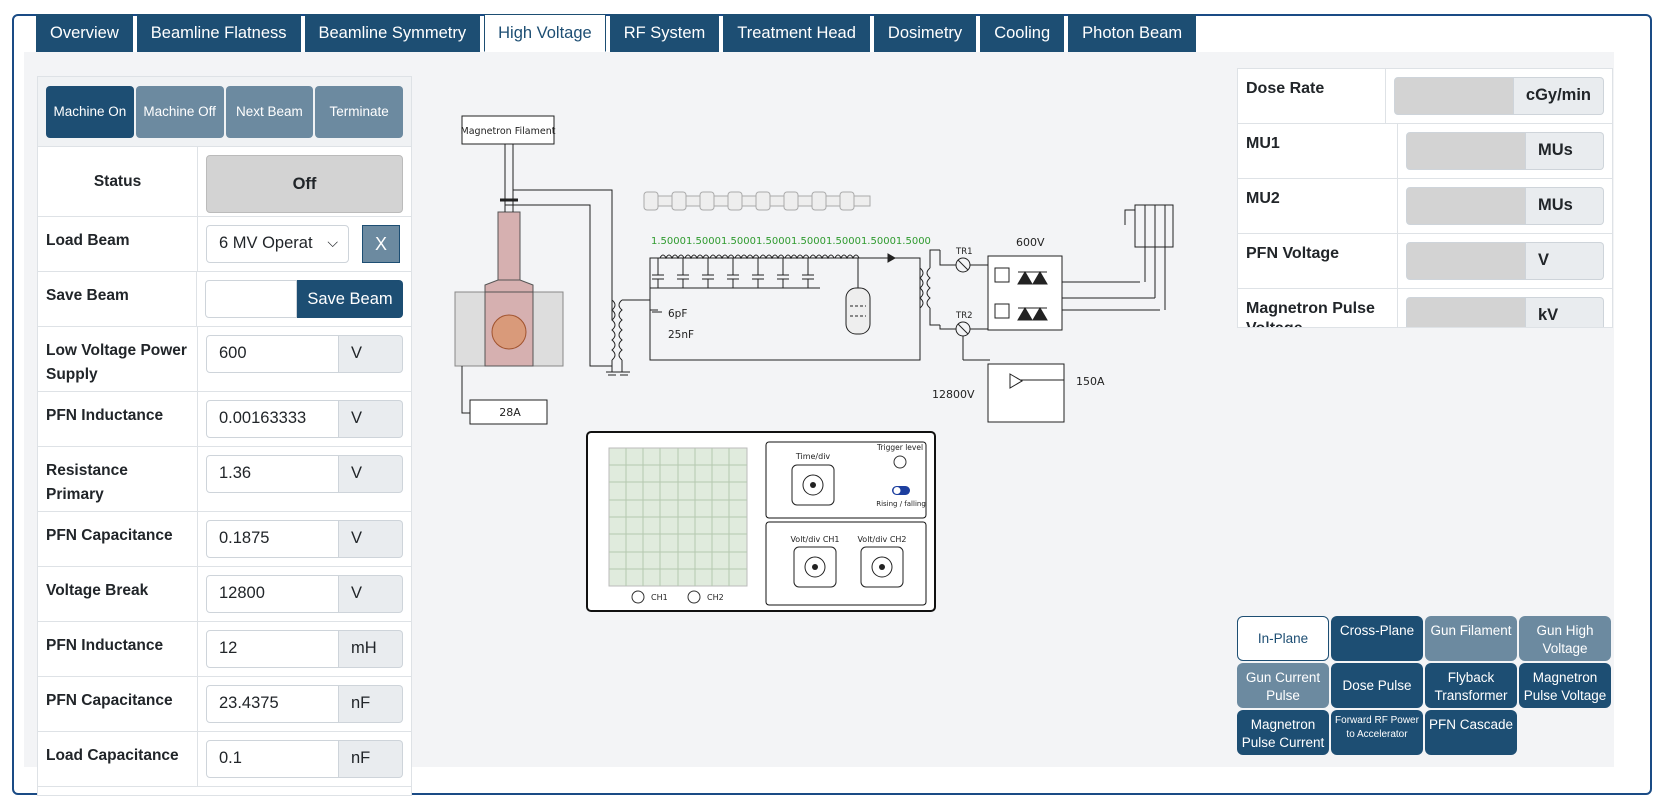 This screenshot has height=797, width=1663. I want to click on tab-beamline-flatness: Beamline Flatness, so click(218, 33).